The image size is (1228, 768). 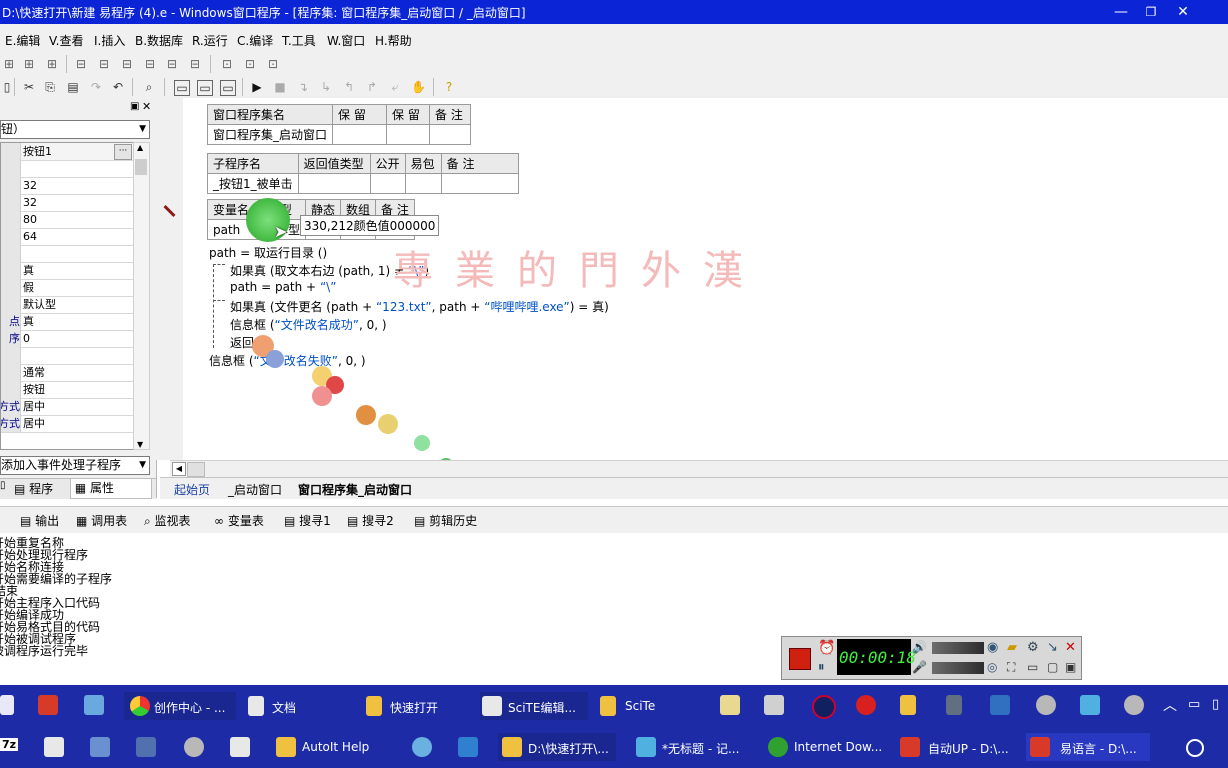 I want to click on menu-help: H.帮助, so click(x=393, y=40).